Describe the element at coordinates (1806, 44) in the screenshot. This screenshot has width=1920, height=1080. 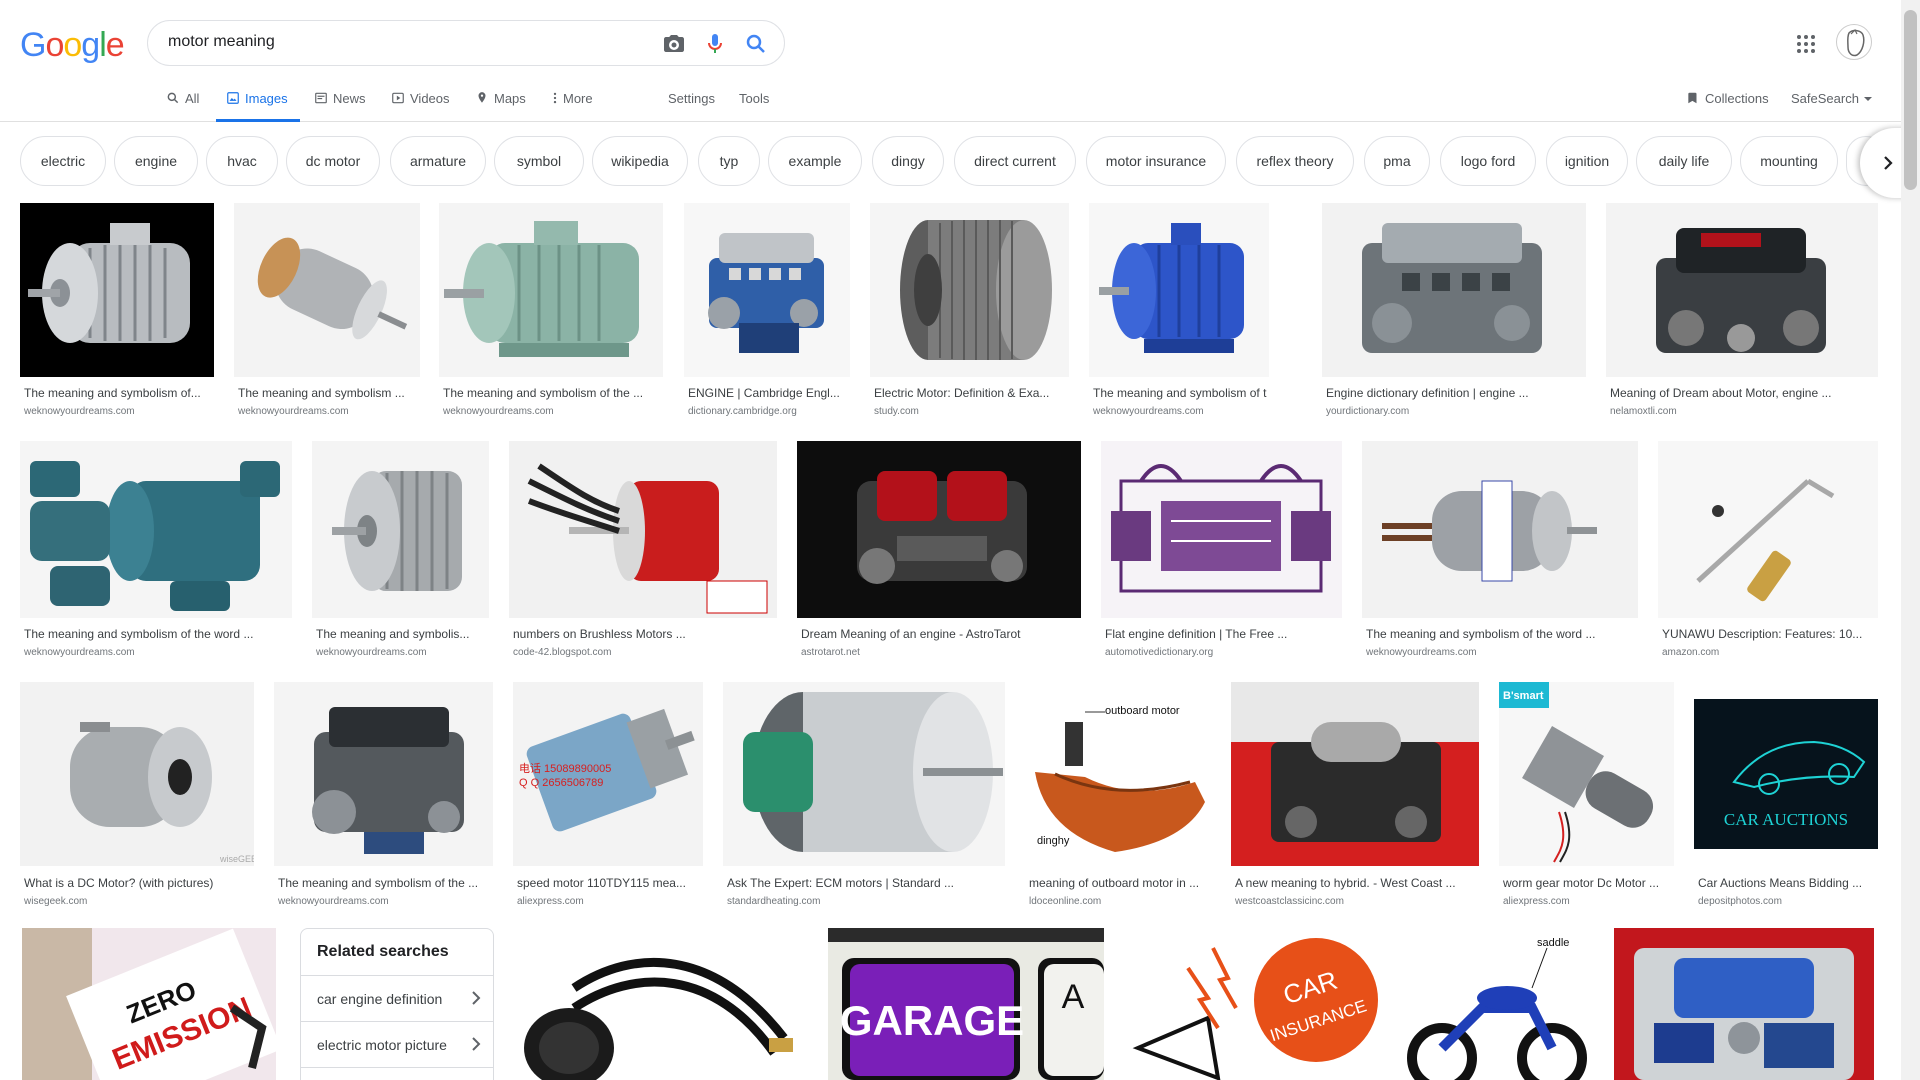
I see `apps-grid-icon` at that location.